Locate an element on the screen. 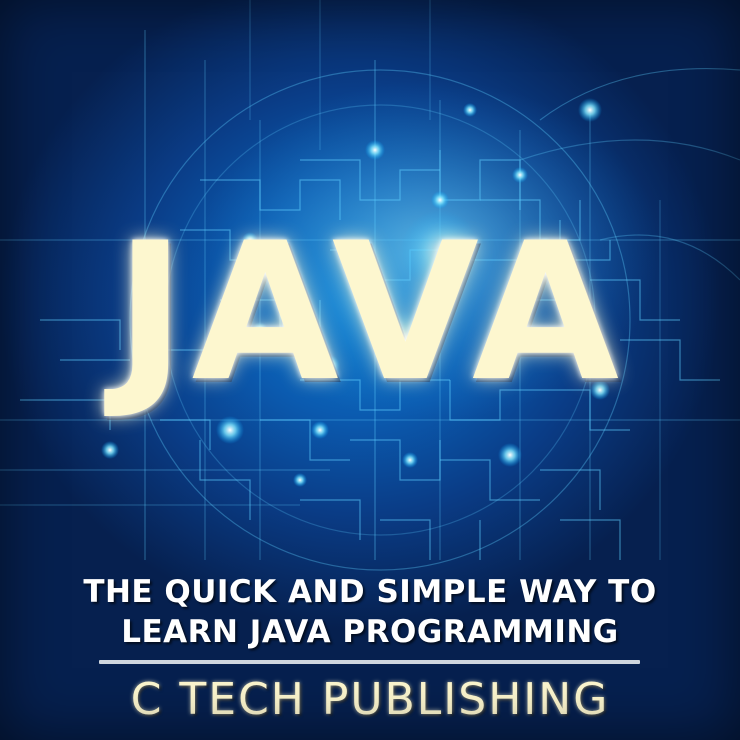 The width and height of the screenshot is (740, 740). subtitle-line-2: LEARN JAVA PROGRAMMING is located at coordinates (370, 632).